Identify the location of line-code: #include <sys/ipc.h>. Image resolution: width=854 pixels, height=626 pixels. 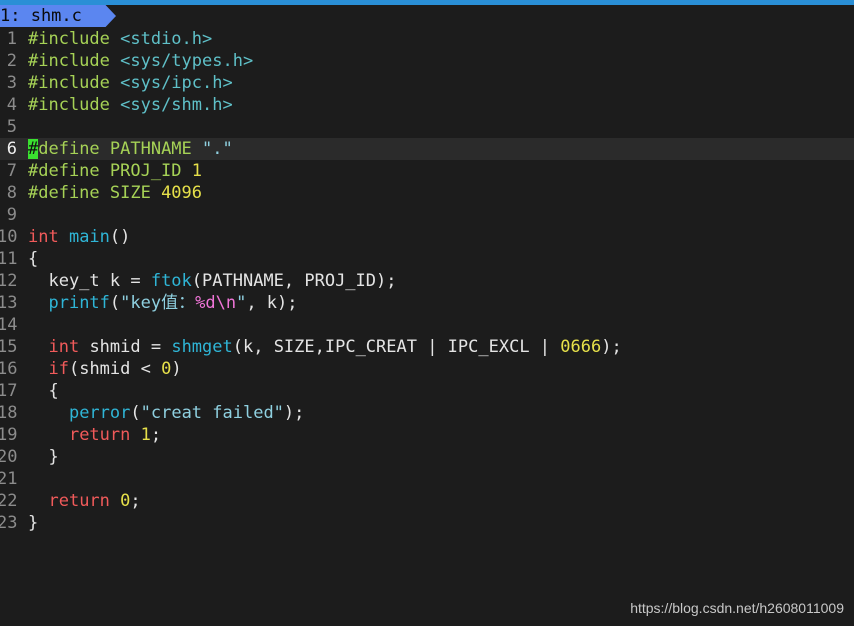
(130, 83).